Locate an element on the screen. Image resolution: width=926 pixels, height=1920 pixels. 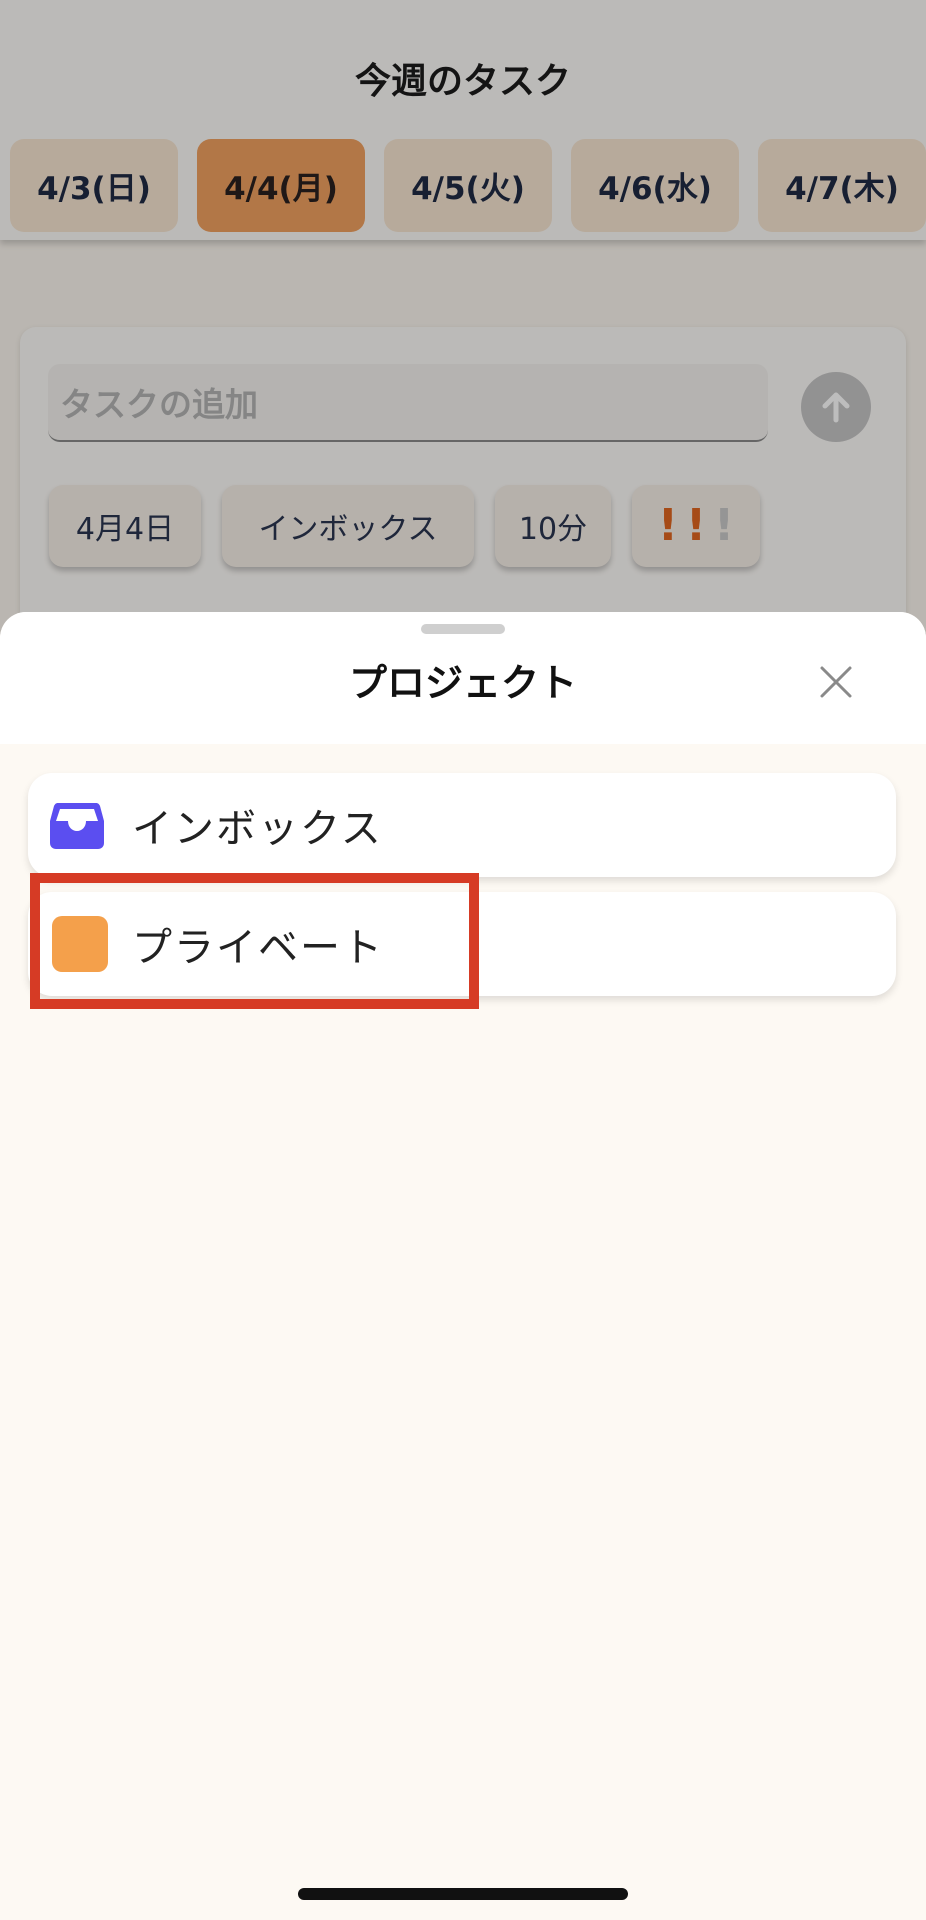
home-indicator is located at coordinates (463, 1894).